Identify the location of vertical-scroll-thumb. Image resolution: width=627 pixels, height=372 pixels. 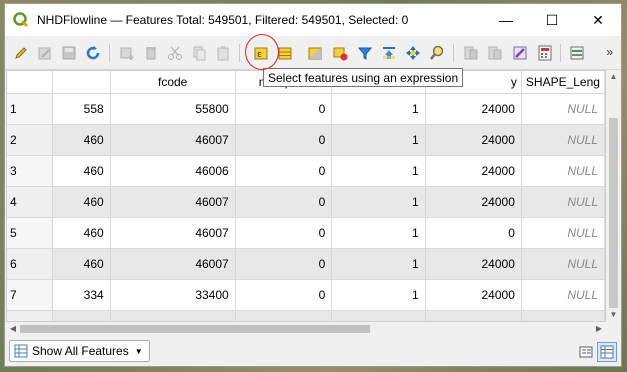
(613, 213).